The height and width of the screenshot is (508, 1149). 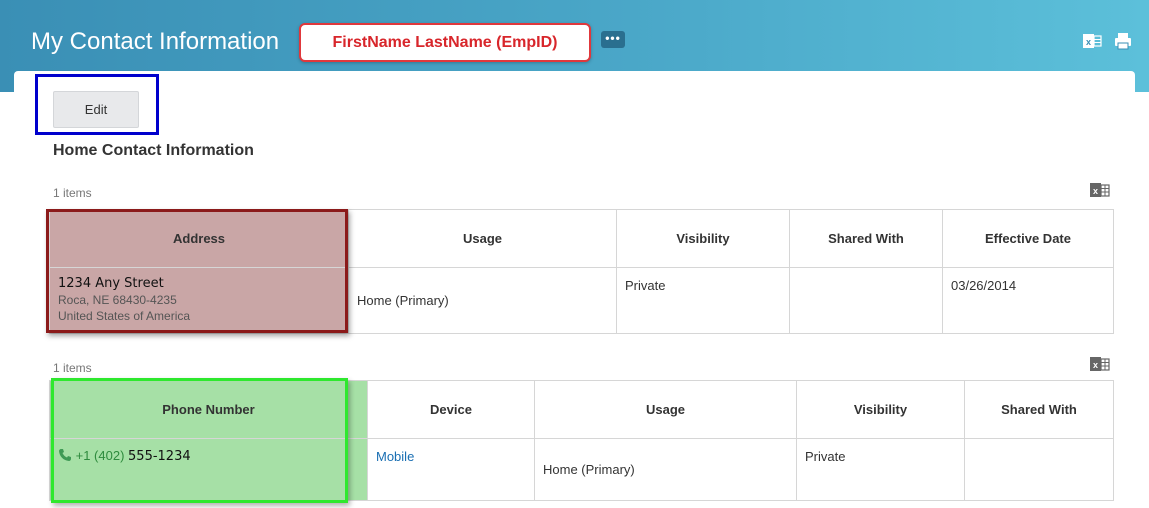 What do you see at coordinates (1123, 41) in the screenshot?
I see `print-icon` at bounding box center [1123, 41].